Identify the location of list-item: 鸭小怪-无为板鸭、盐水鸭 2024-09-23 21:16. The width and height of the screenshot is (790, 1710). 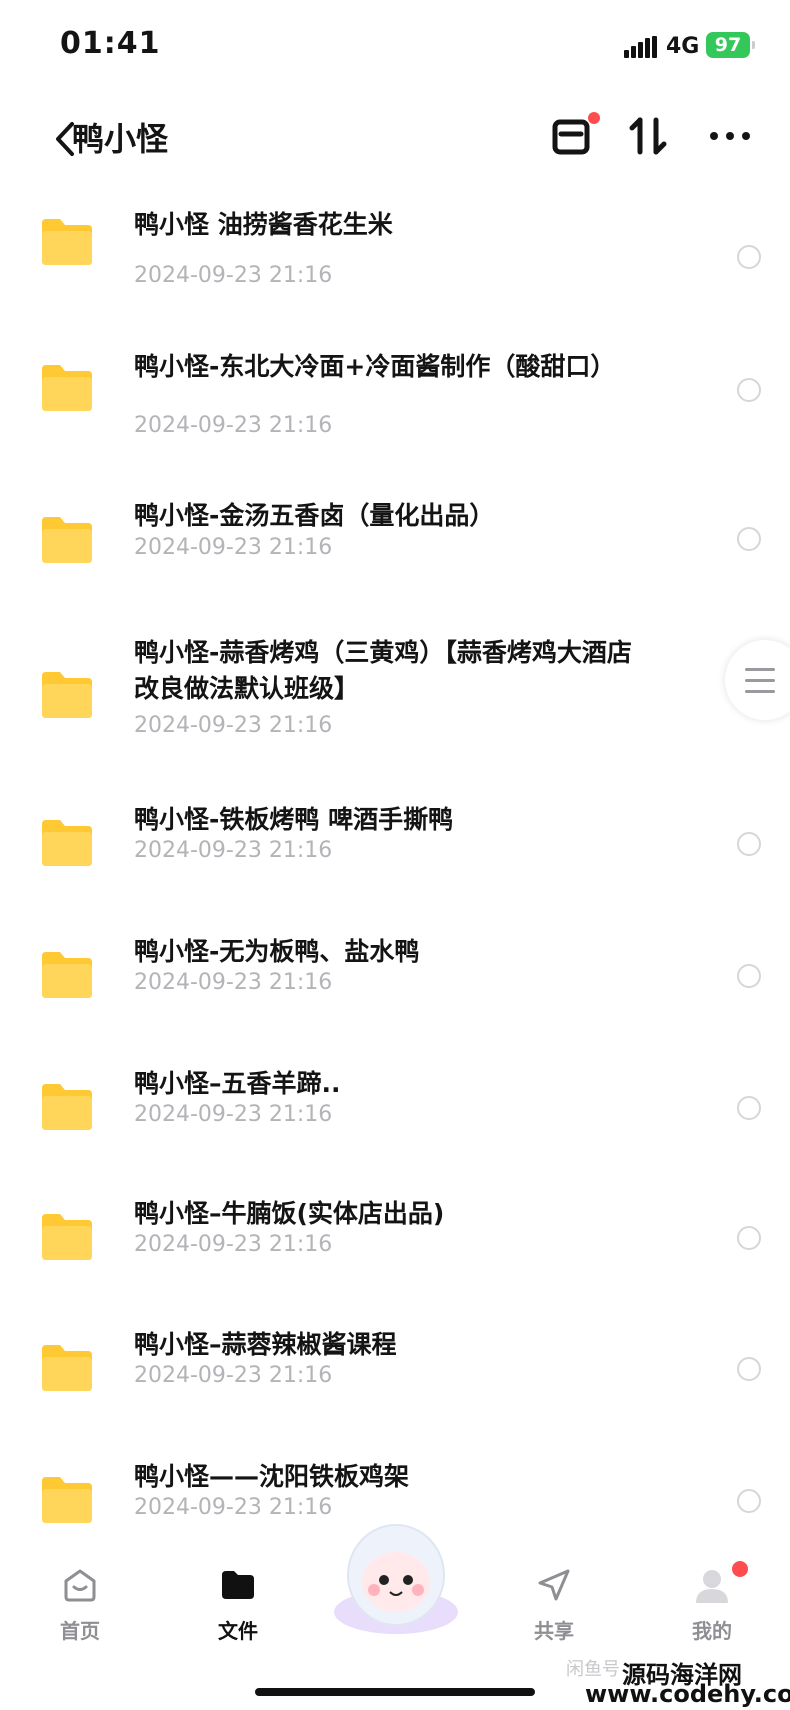
(395, 980).